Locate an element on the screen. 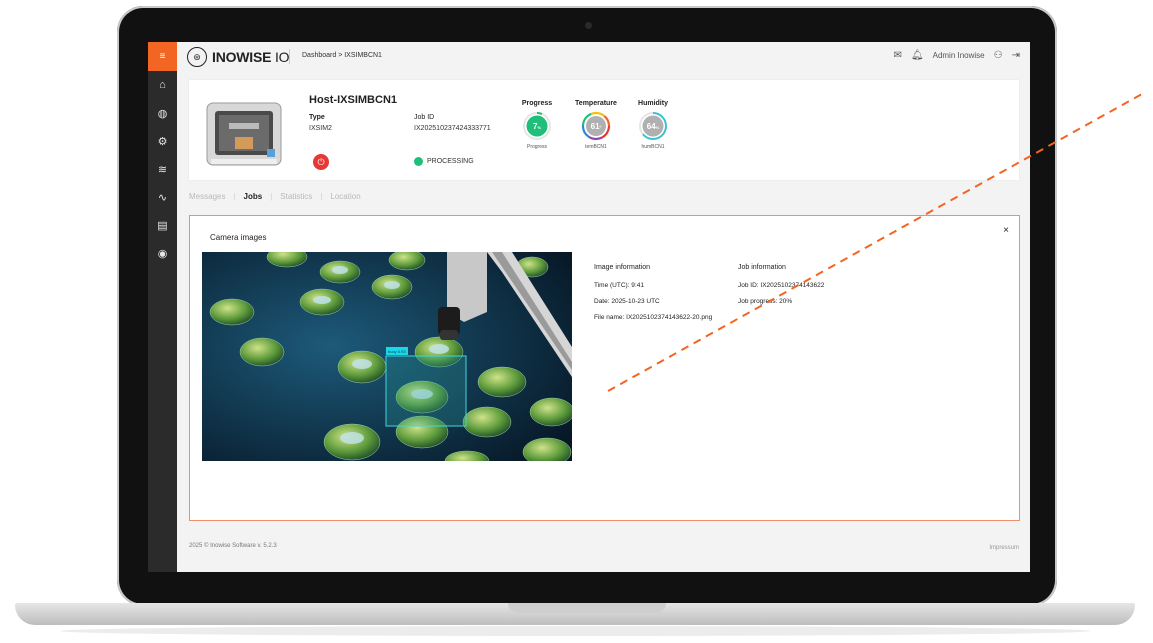  status-text: PROCESSING is located at coordinates (450, 161).